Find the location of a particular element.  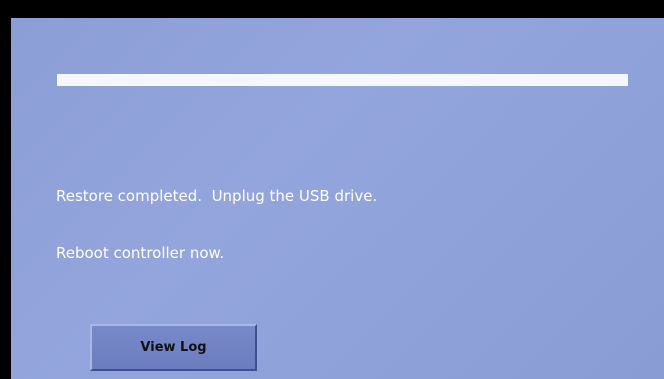

view-log-button: View Log is located at coordinates (173, 347).